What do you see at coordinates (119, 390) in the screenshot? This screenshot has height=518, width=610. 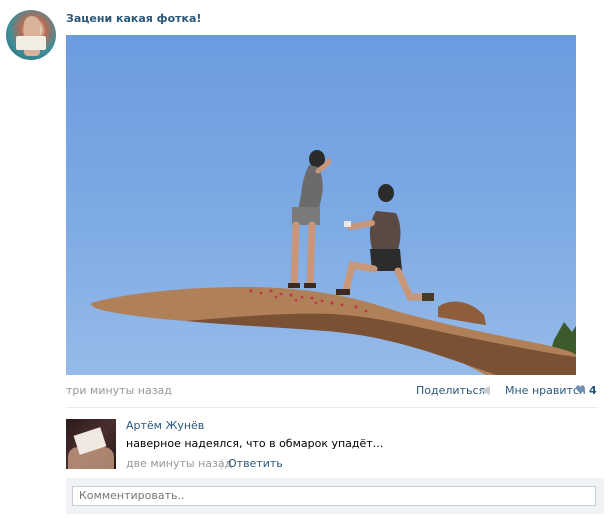 I see `post-time: три минуты назад` at bounding box center [119, 390].